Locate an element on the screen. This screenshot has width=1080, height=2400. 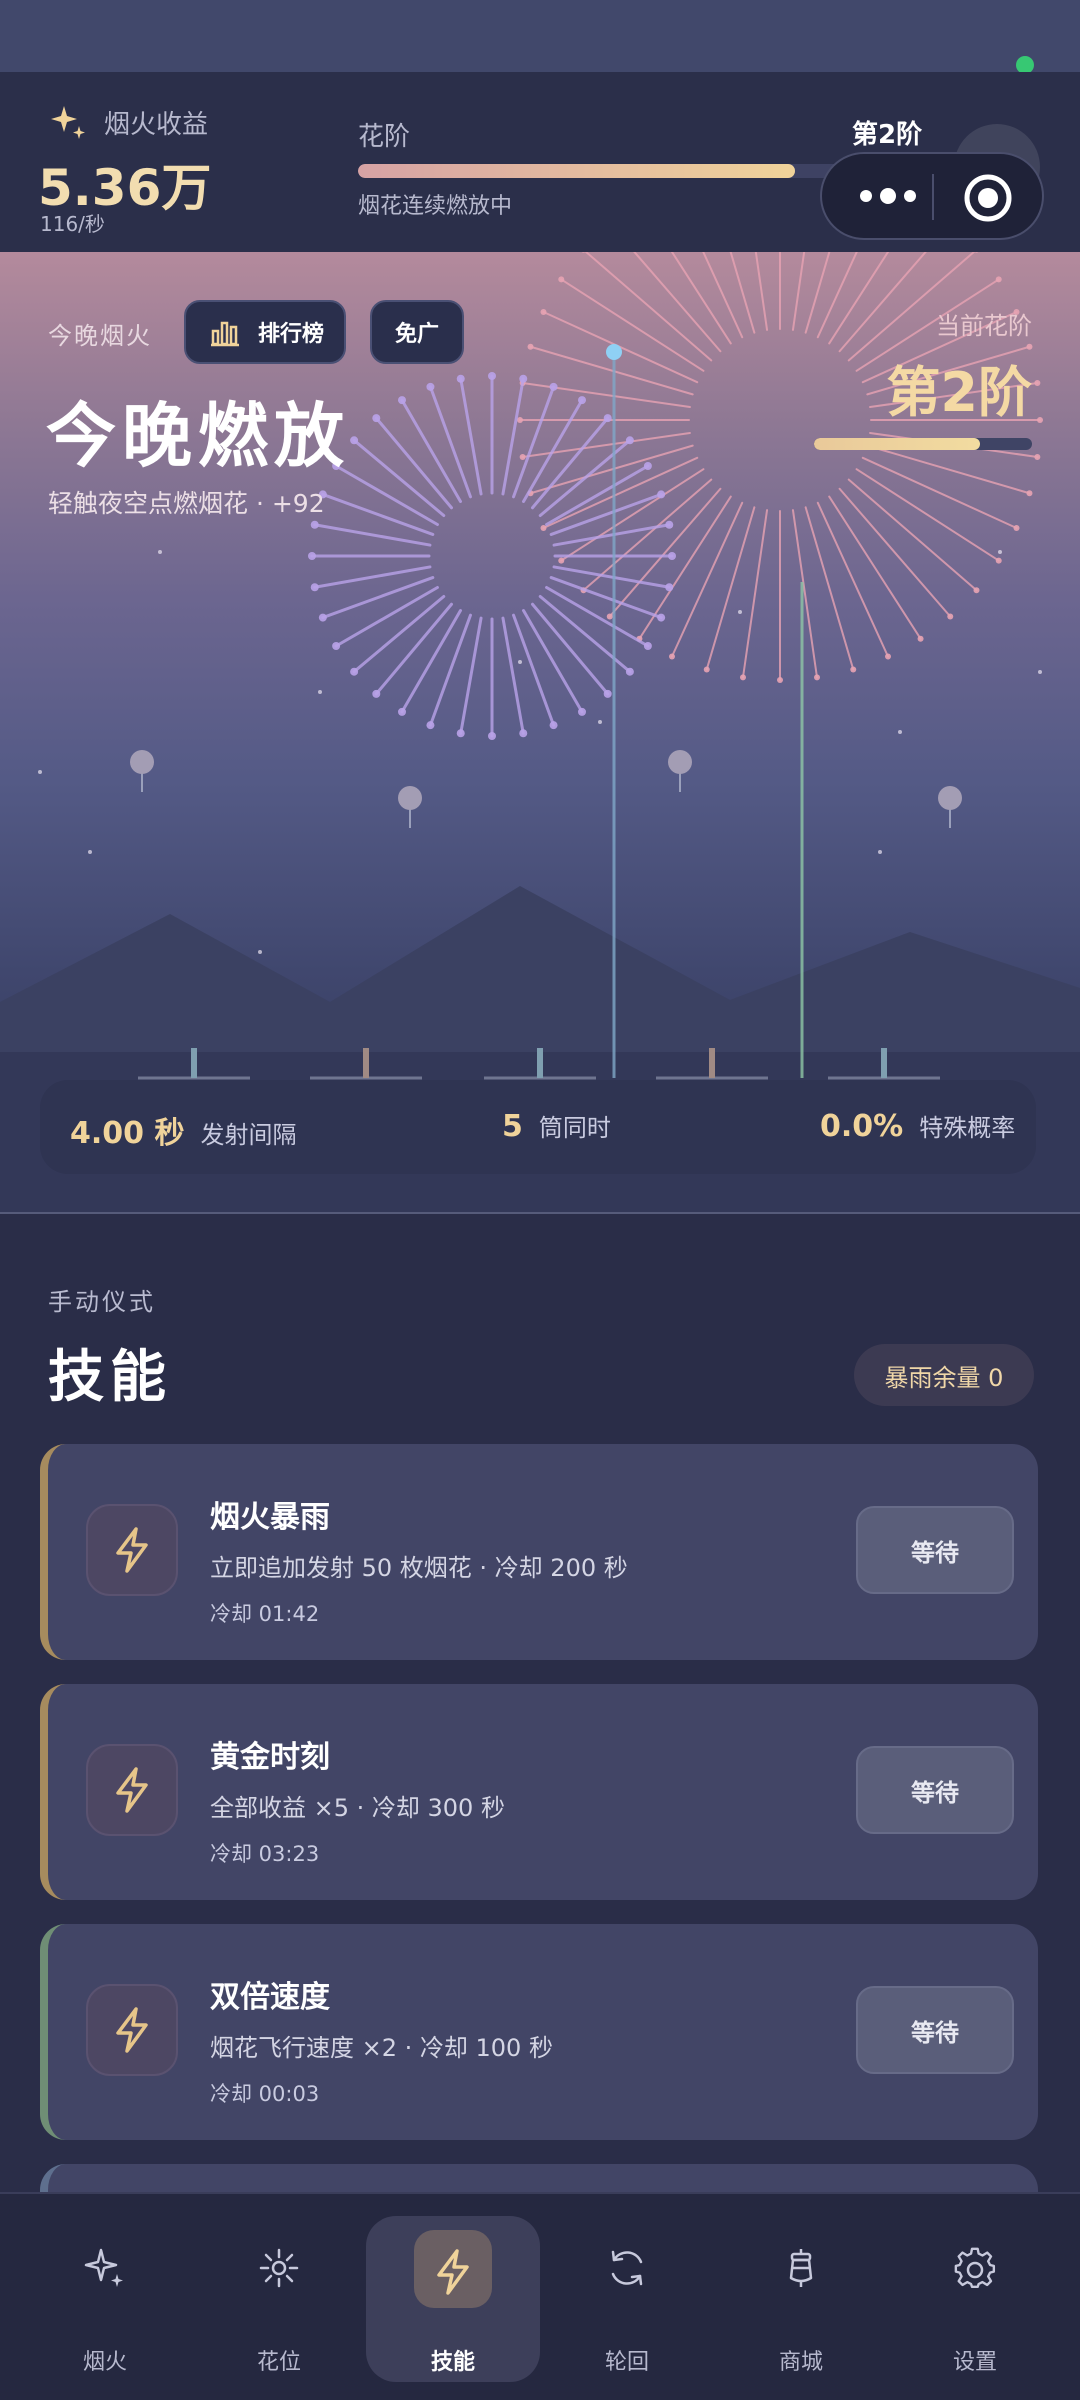
tab-flower-slots: 花位 is located at coordinates (279, 2297).